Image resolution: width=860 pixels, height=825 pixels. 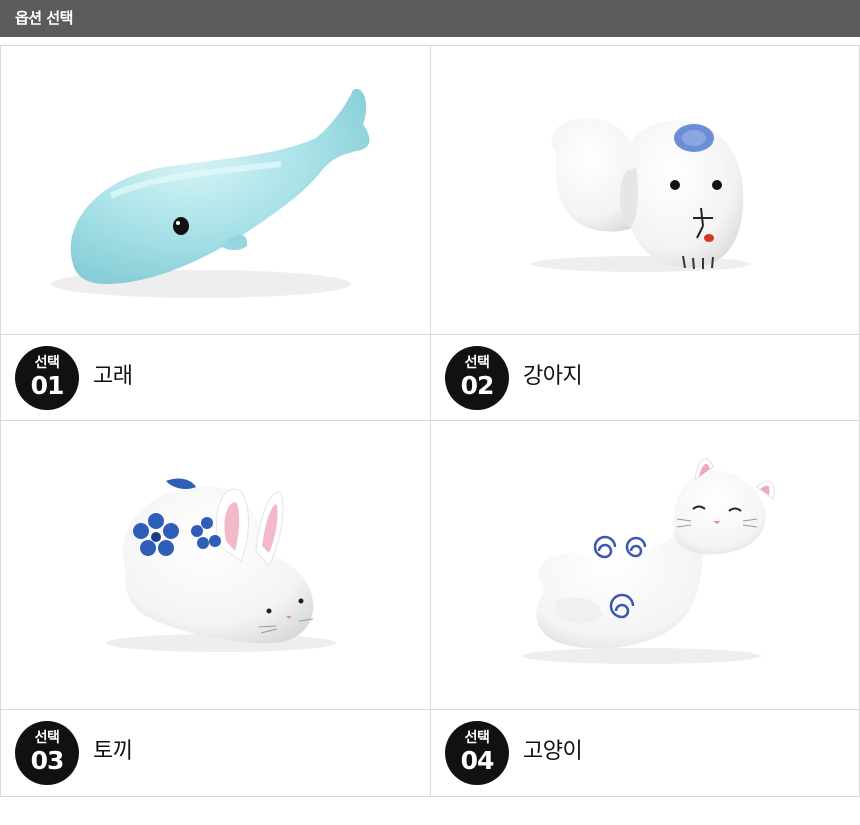 I want to click on option-name: 토끼, so click(x=113, y=751).